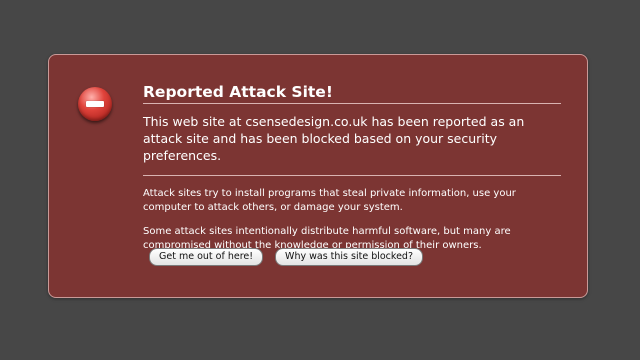 The image size is (640, 360). What do you see at coordinates (206, 257) in the screenshot?
I see `get-me-out-button: Get me out of here!` at bounding box center [206, 257].